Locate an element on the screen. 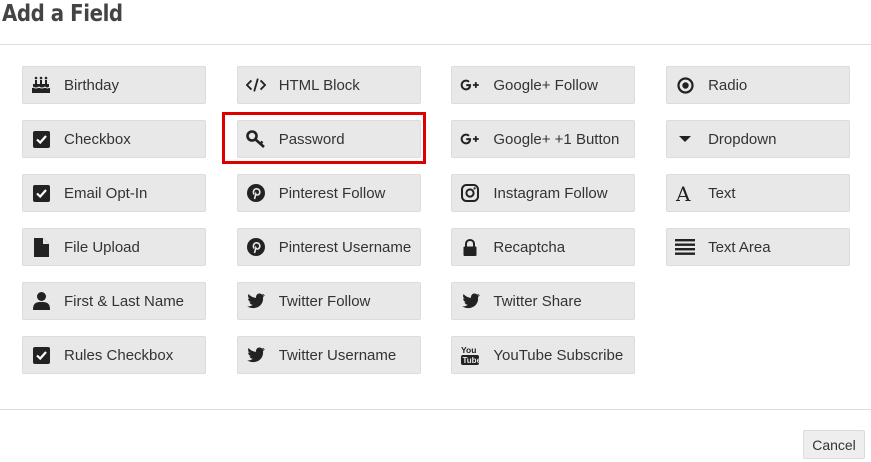 The width and height of the screenshot is (871, 462). field-button-twitter-username: Twitter Username is located at coordinates (328, 355).